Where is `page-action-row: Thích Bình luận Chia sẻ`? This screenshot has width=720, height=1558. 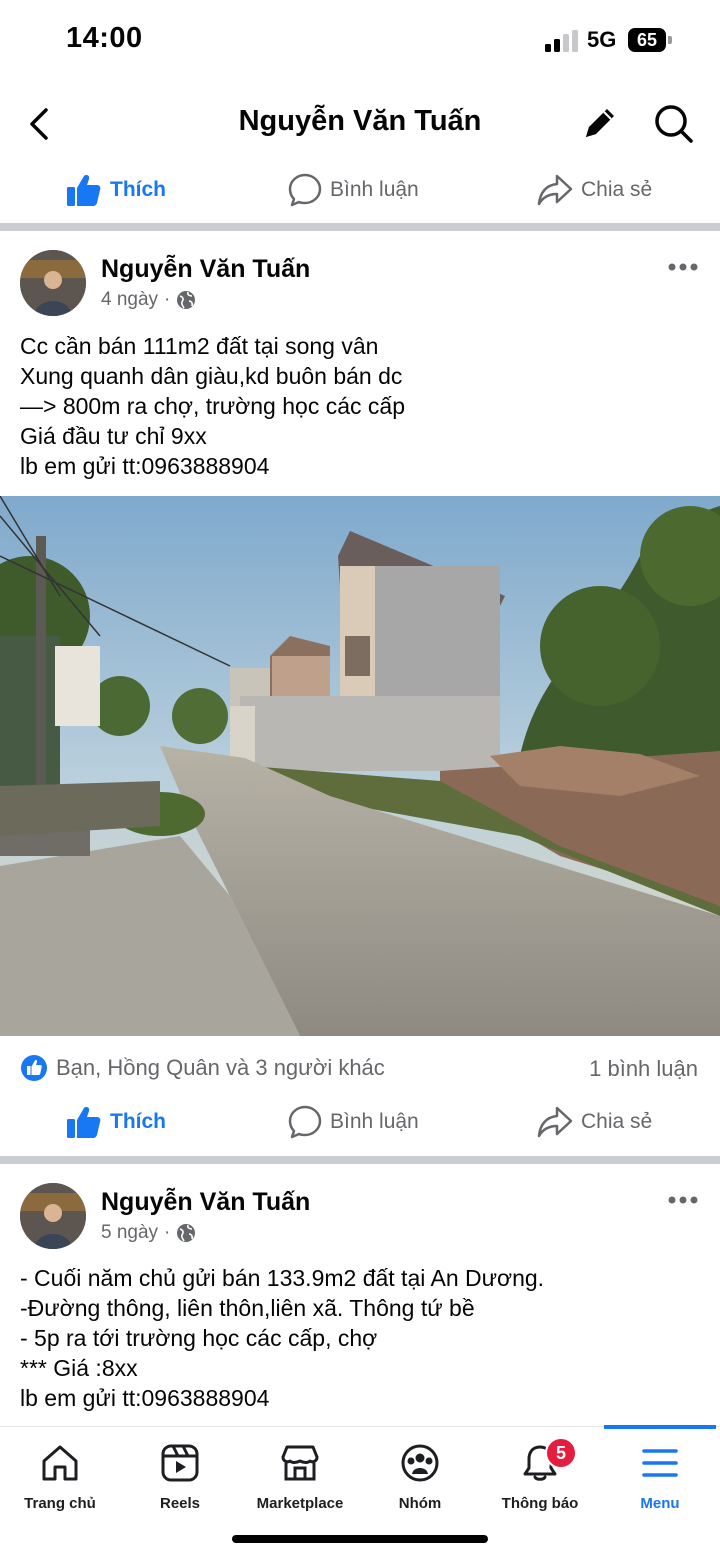 page-action-row: Thích Bình luận Chia sẻ is located at coordinates (360, 190).